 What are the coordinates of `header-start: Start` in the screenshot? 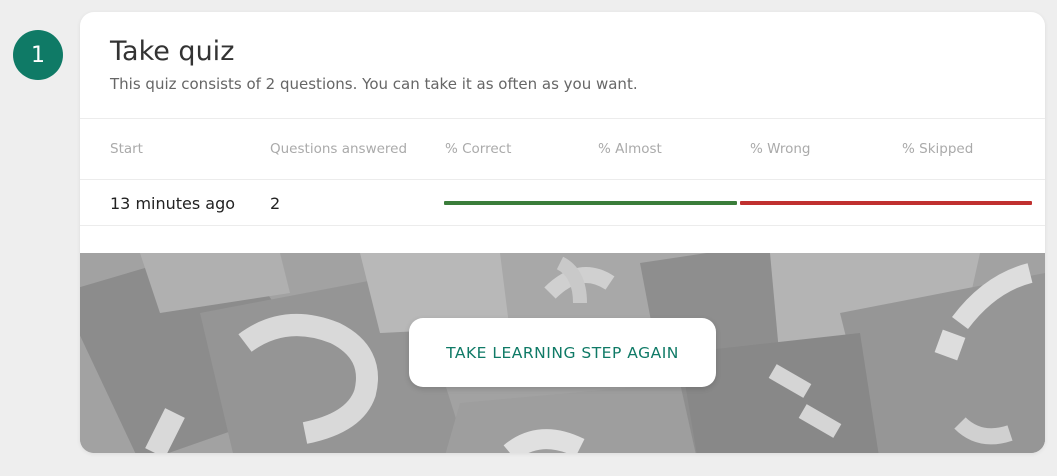 It's located at (126, 149).